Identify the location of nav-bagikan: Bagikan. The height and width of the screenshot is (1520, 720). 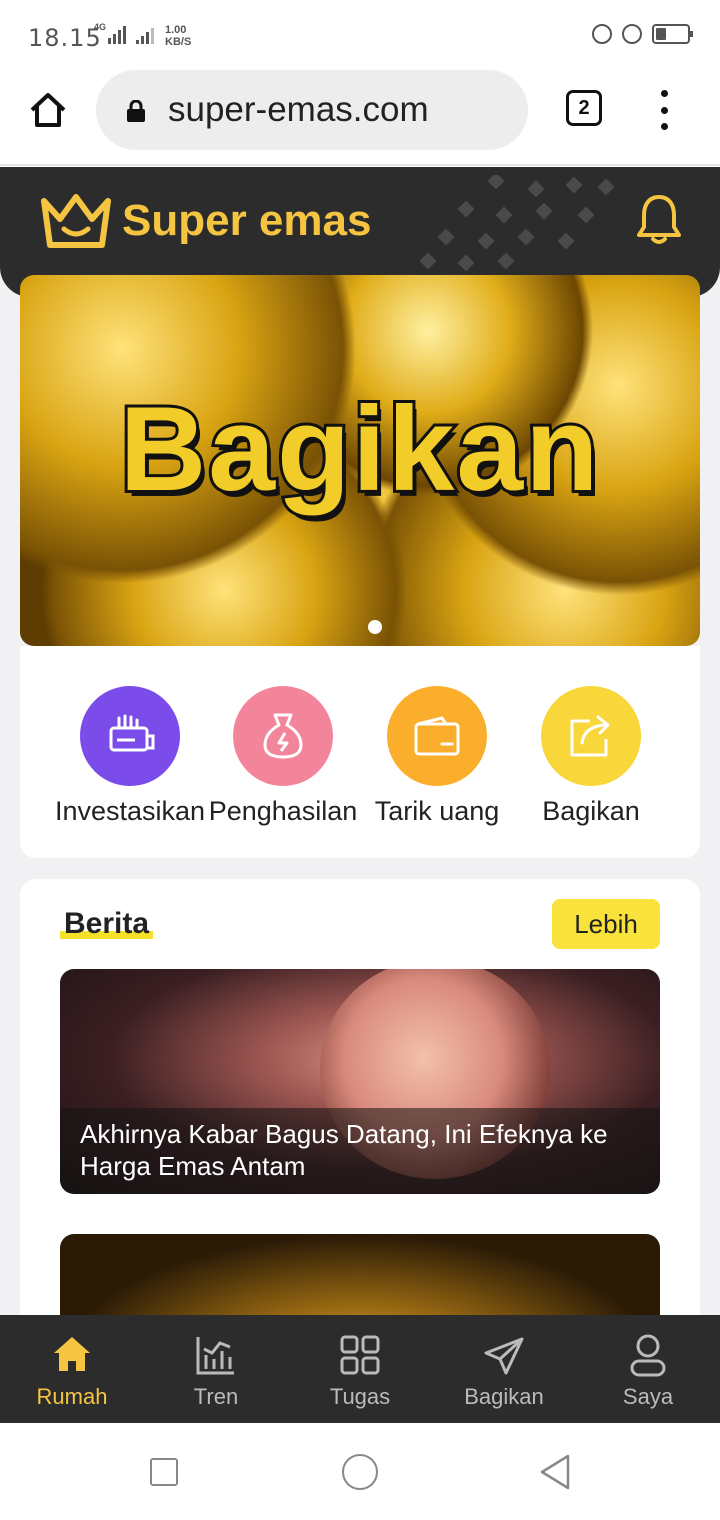
(504, 1371).